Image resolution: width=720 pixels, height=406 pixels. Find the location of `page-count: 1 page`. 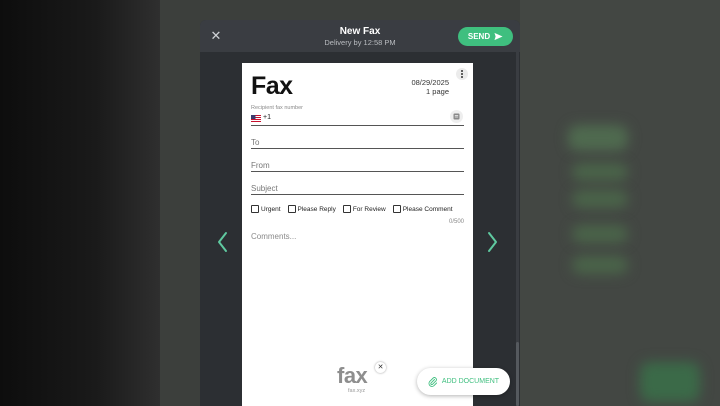

page-count: 1 page is located at coordinates (437, 91).